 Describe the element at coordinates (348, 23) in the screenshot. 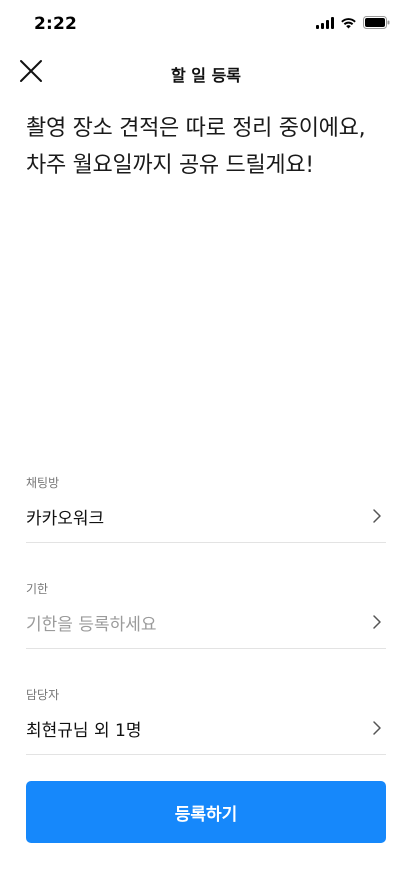

I see `wifi-icon` at that location.